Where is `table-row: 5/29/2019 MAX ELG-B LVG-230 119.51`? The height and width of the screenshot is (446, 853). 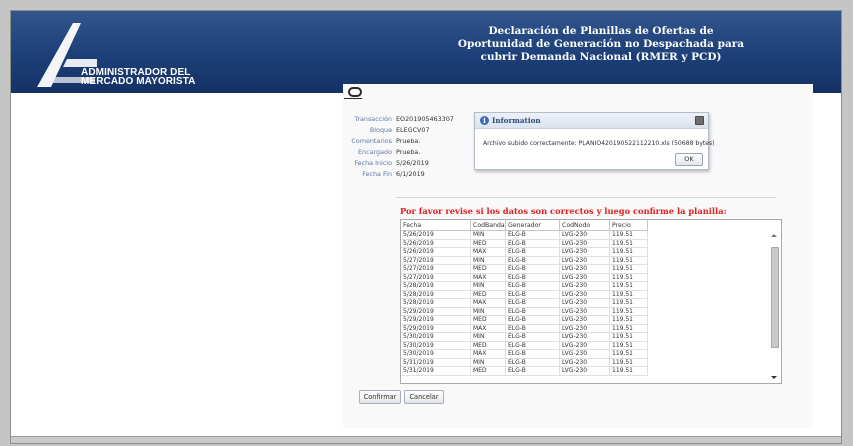 table-row: 5/29/2019 MAX ELG-B LVG-230 119.51 is located at coordinates (586, 328).